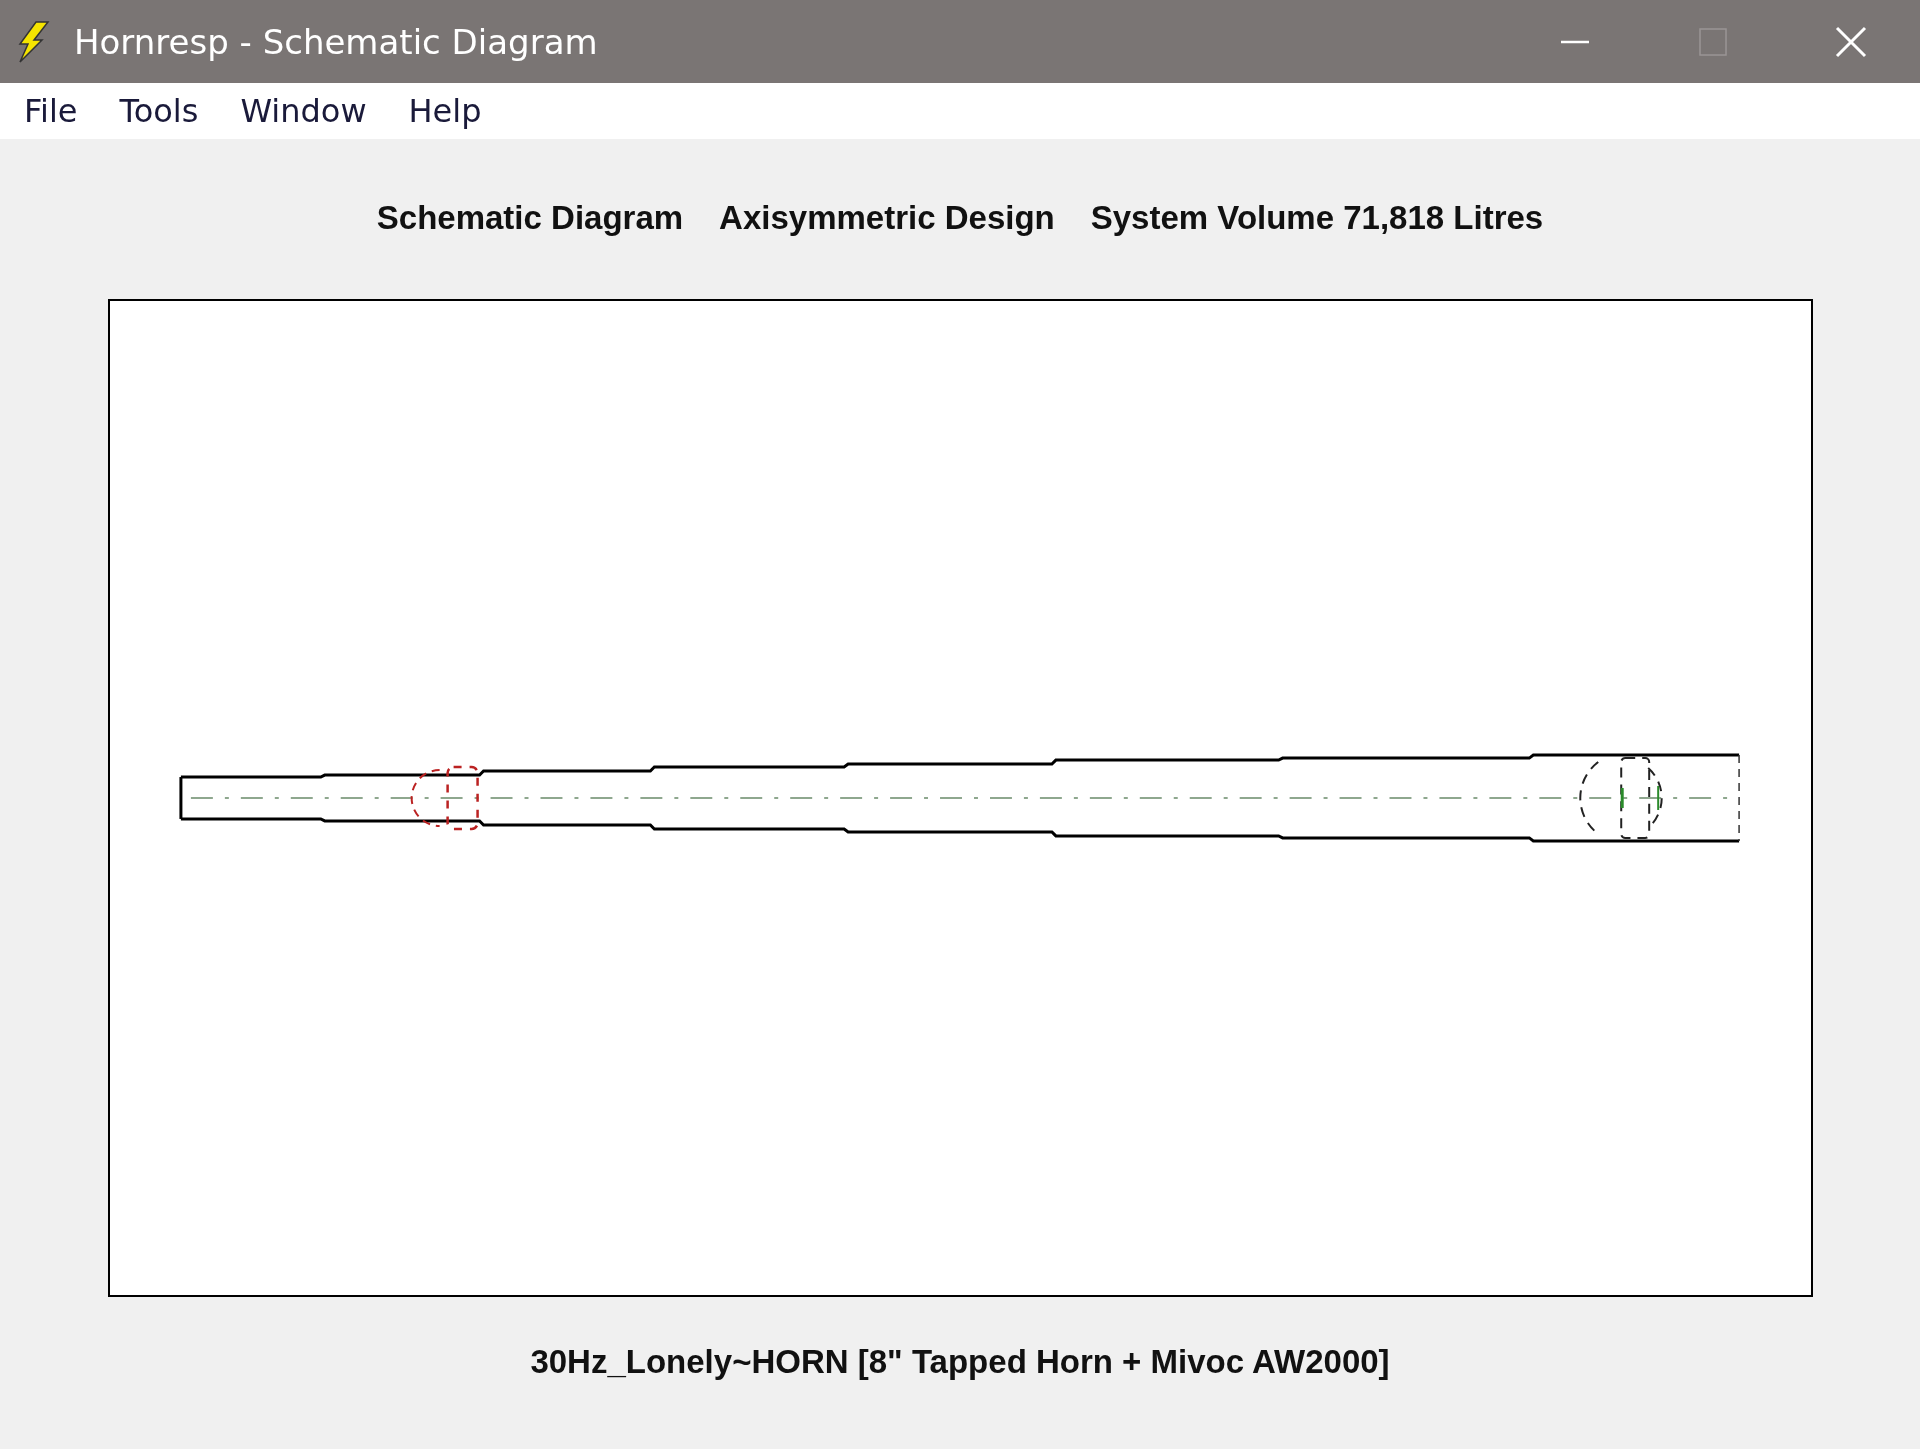 The width and height of the screenshot is (1920, 1449). Describe the element at coordinates (445, 111) in the screenshot. I see `menu-item: Help` at that location.